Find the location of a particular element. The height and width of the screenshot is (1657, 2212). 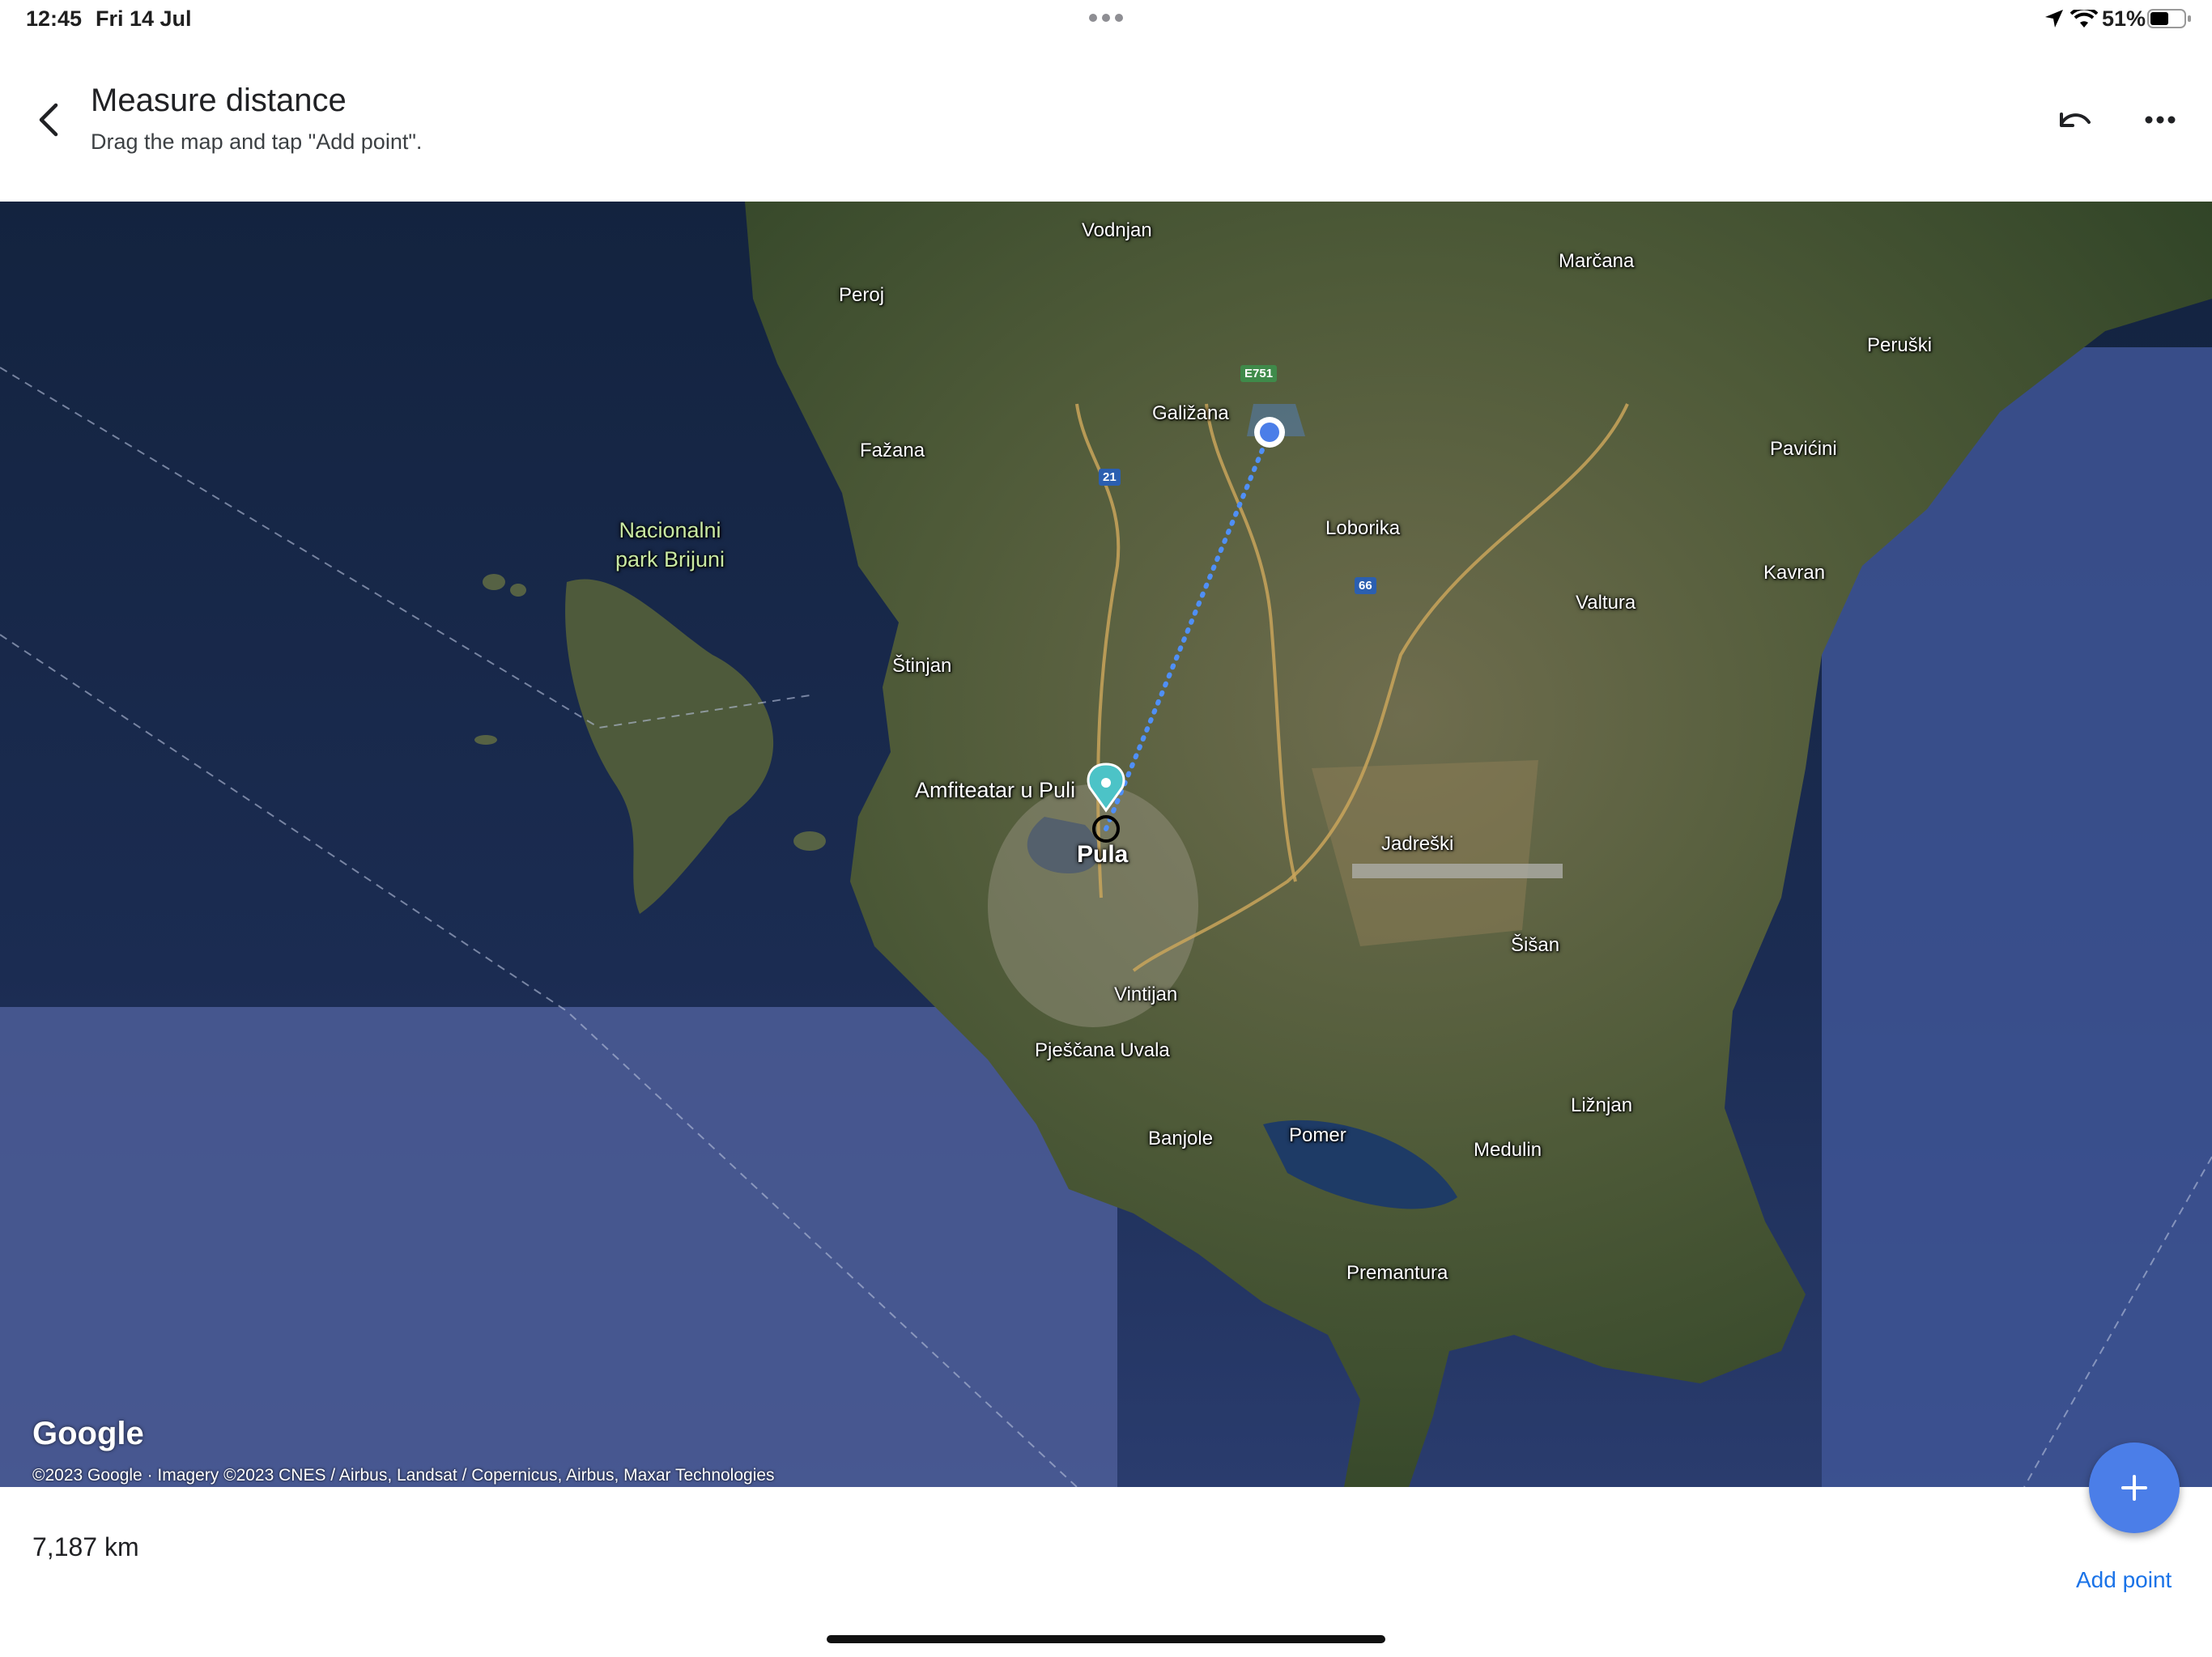

place-label: Marčana is located at coordinates (1597, 261).